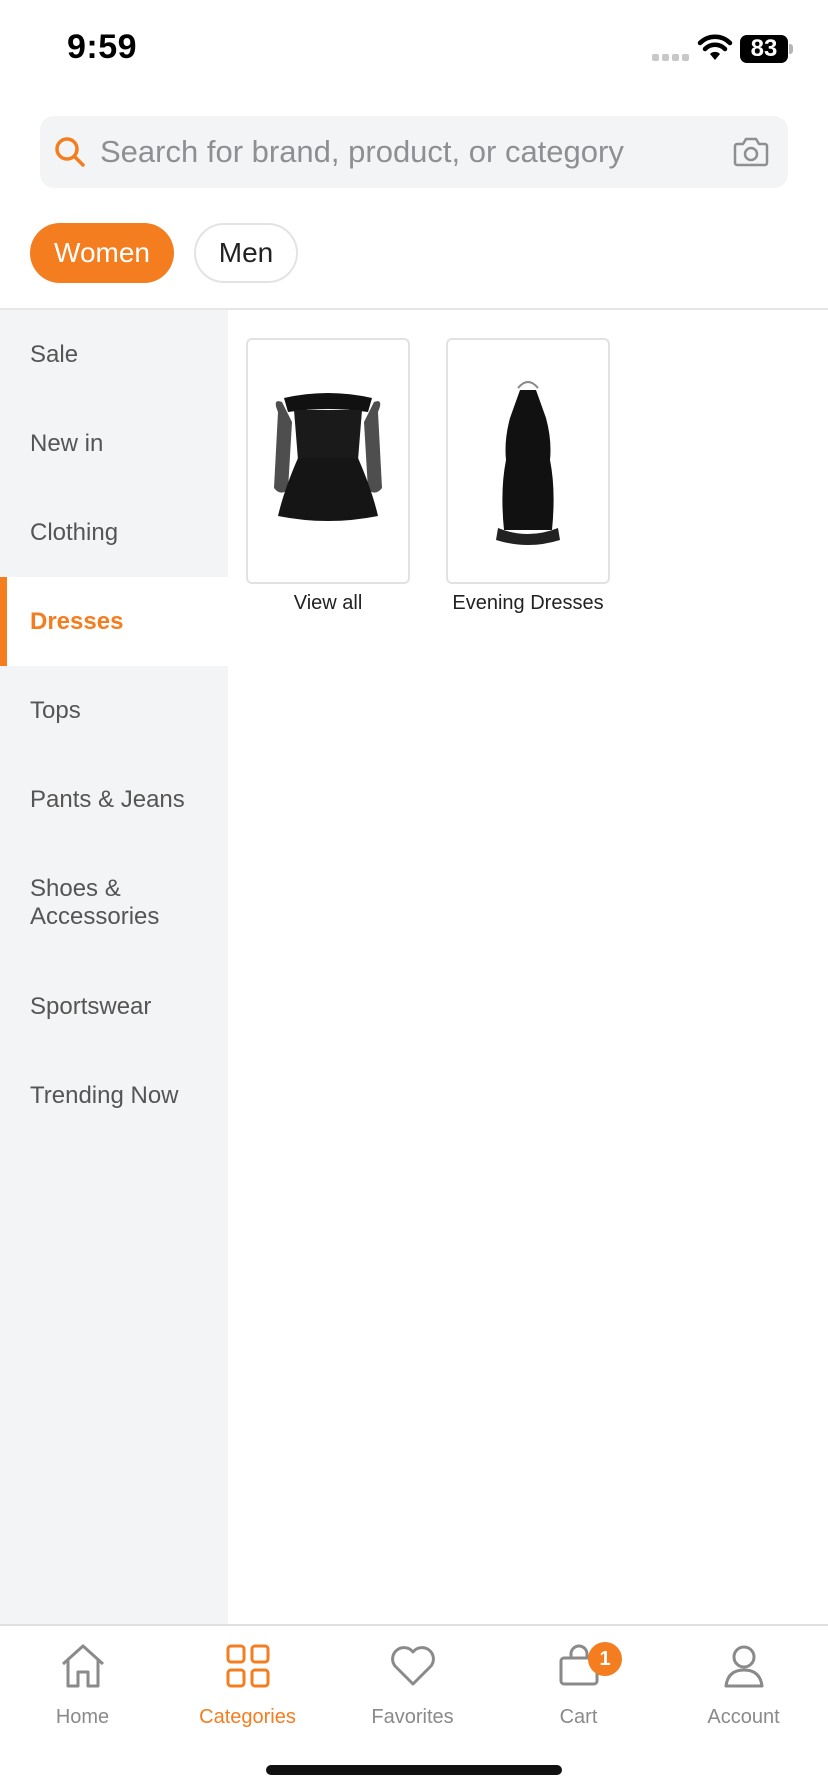  I want to click on cellular-signal-icon, so click(670, 57).